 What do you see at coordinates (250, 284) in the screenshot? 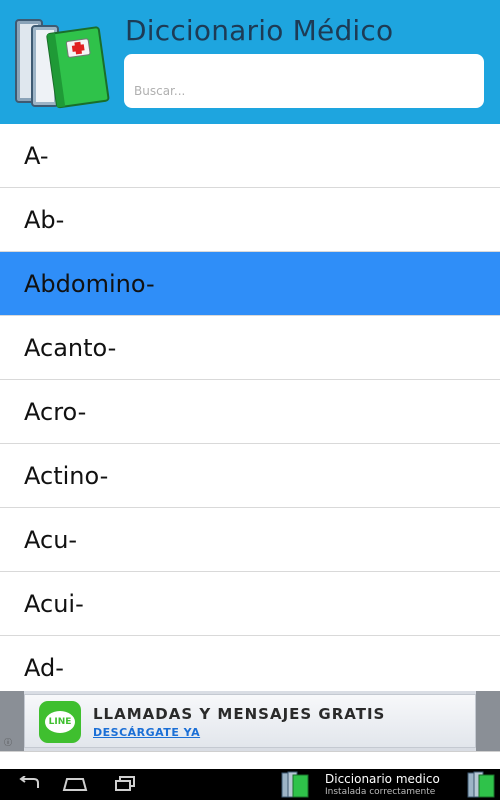
I see `list-item: Abdomino-` at bounding box center [250, 284].